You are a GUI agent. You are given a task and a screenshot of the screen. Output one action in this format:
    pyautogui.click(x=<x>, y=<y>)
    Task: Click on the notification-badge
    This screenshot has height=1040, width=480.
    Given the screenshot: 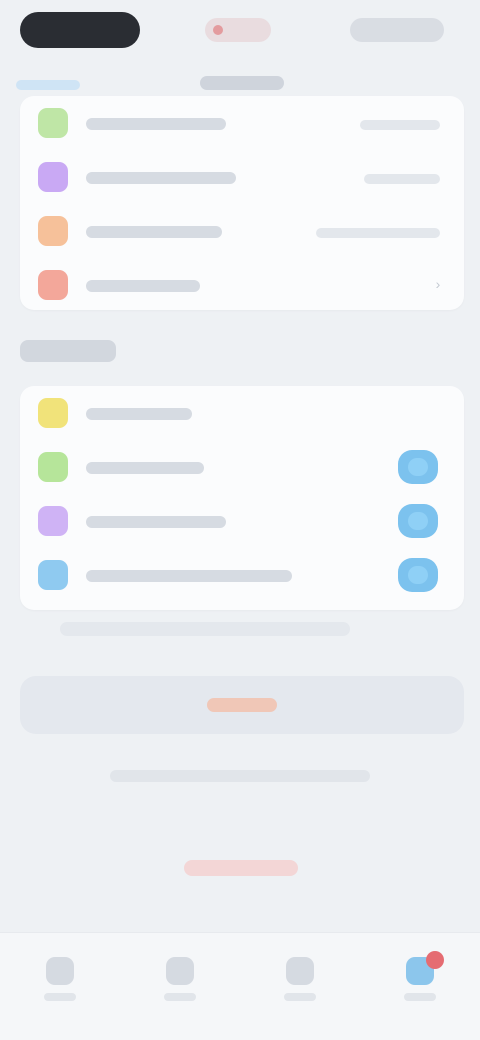 What is the action you would take?
    pyautogui.click(x=435, y=960)
    